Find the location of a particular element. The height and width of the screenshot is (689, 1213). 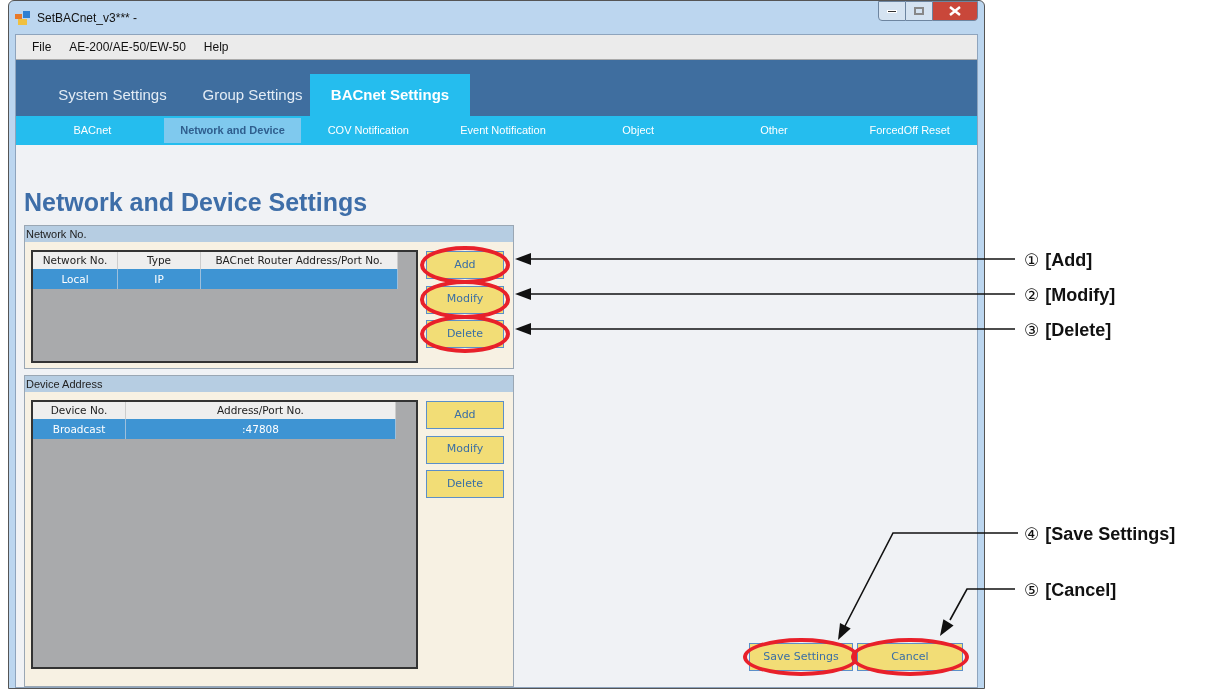

column-header: Device No. is located at coordinates (79, 410).